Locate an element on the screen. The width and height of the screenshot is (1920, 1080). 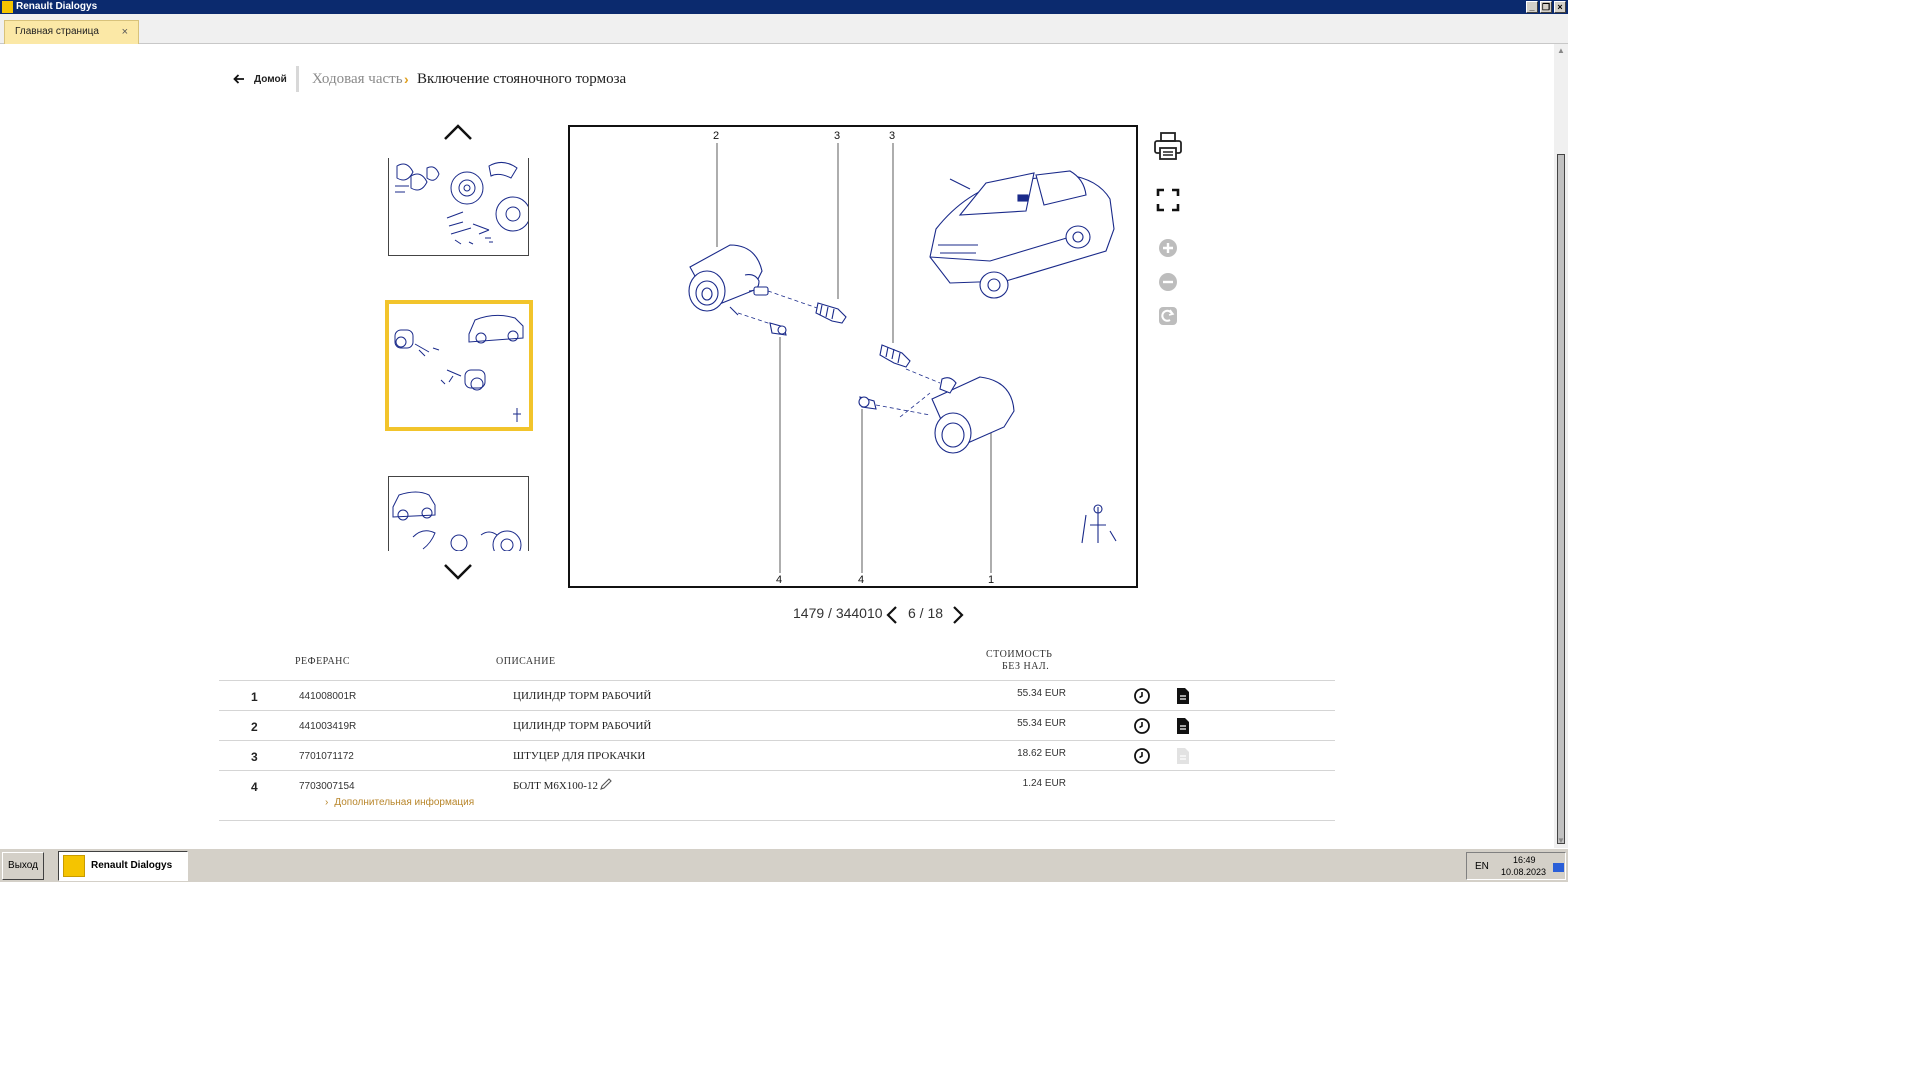
fullscreen-icon is located at coordinates (1168, 200).